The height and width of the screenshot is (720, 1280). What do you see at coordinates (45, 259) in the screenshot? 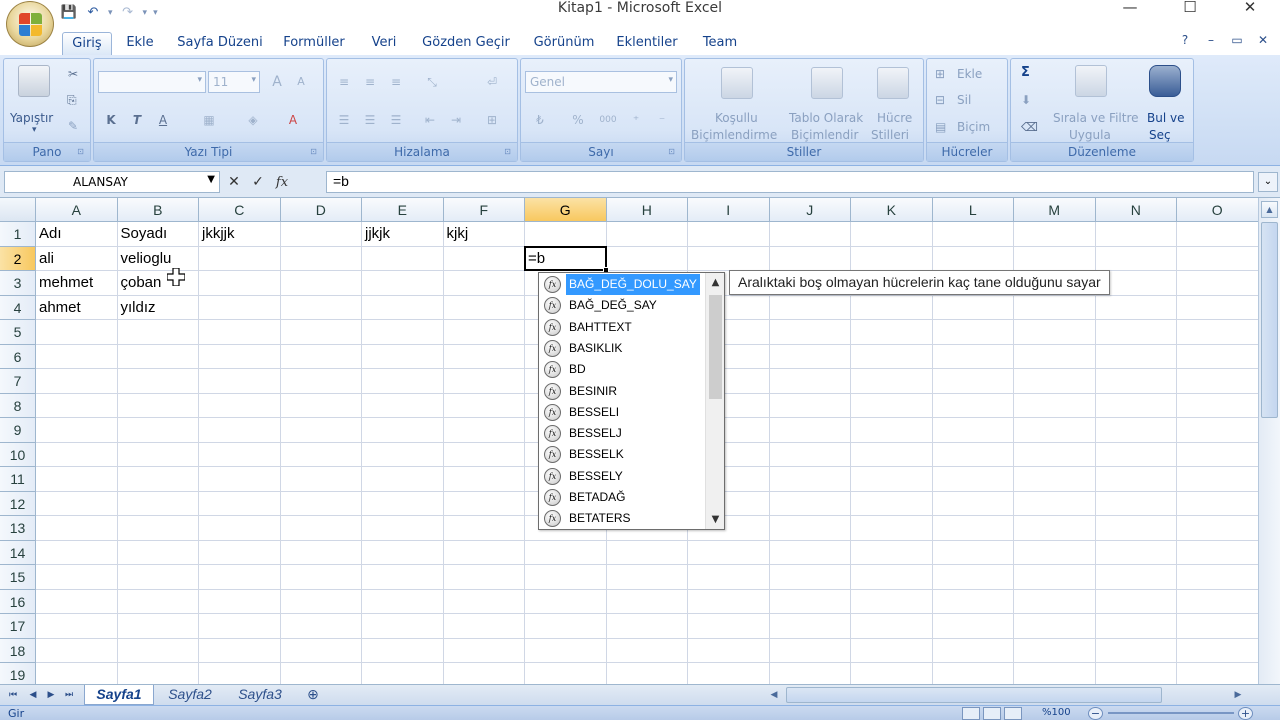
I see `cell-a2: ali` at bounding box center [45, 259].